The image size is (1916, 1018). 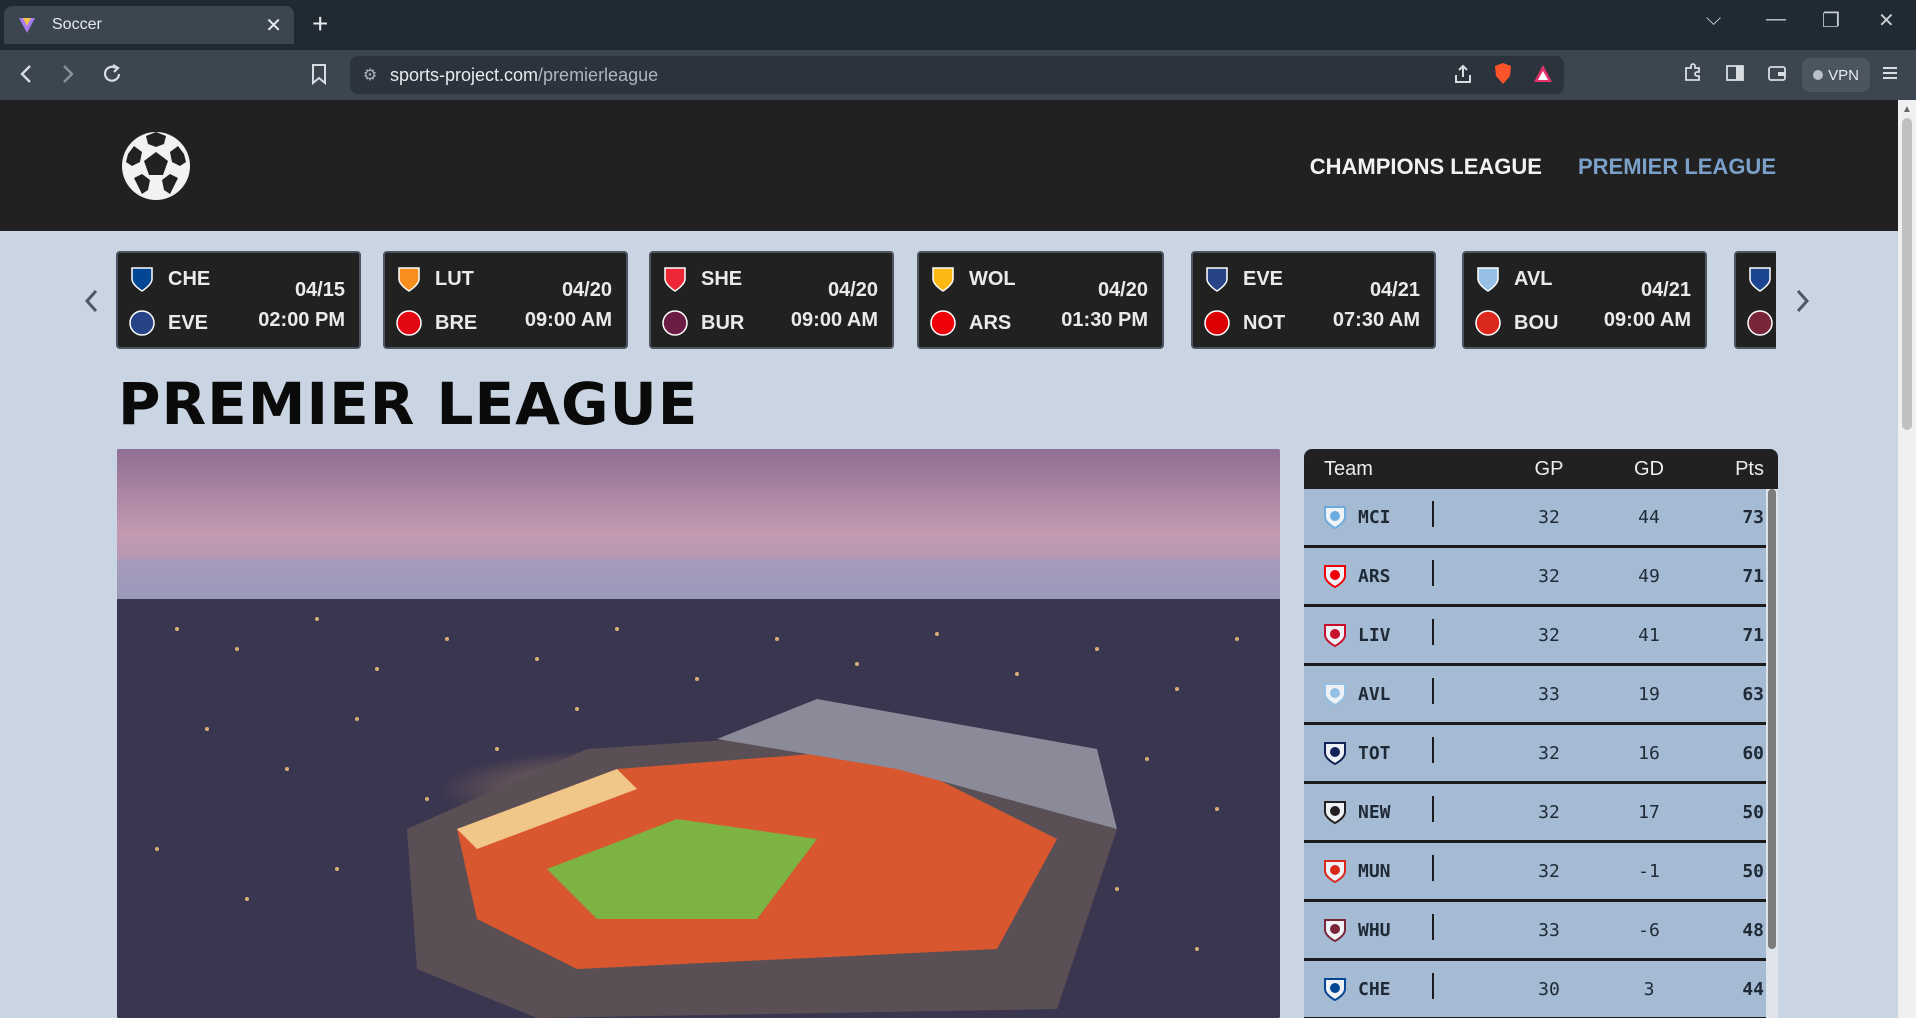 What do you see at coordinates (1749, 468) in the screenshot?
I see `col-pts-header: Pts` at bounding box center [1749, 468].